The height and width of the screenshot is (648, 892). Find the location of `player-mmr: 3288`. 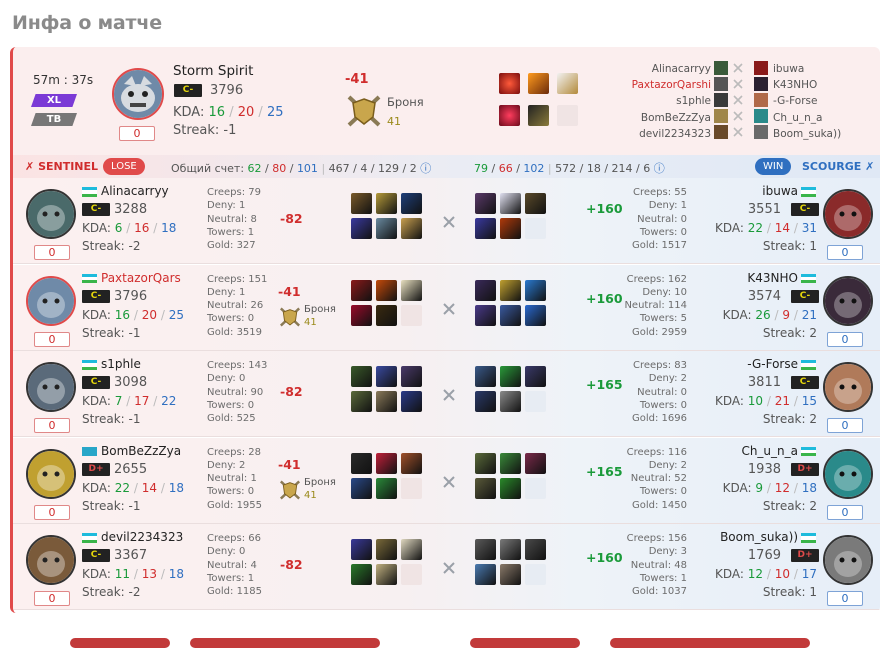

player-mmr: 3288 is located at coordinates (131, 209).